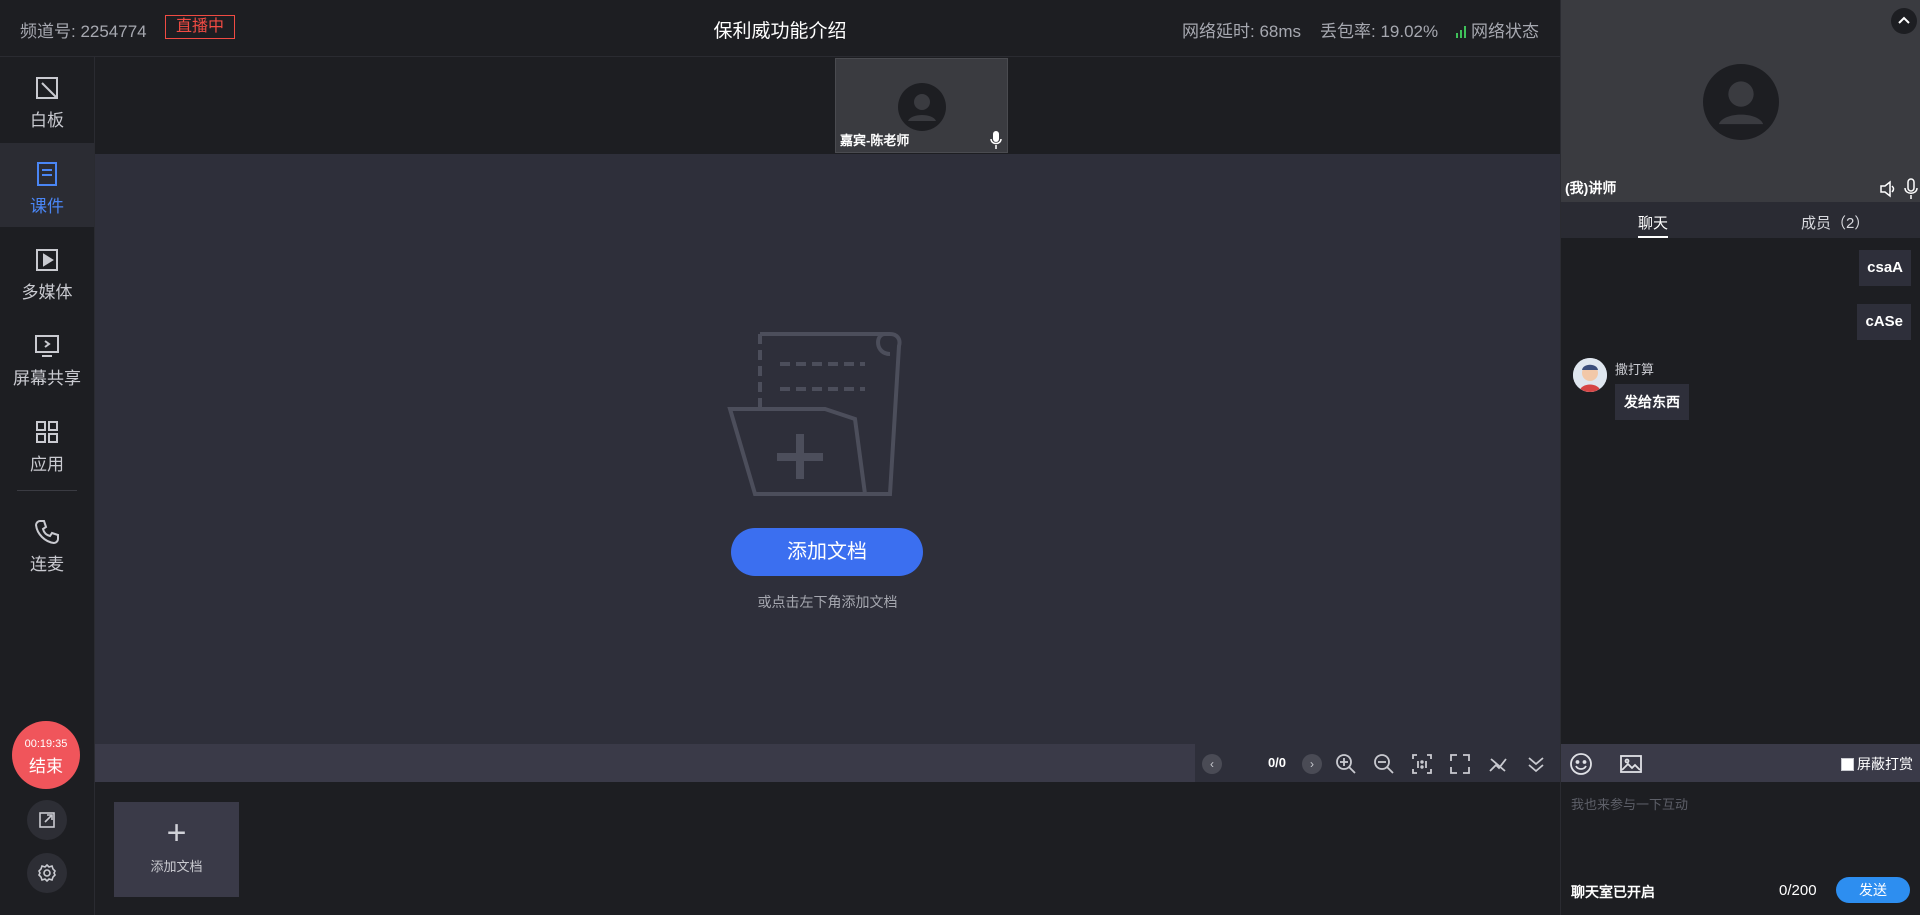 Image resolution: width=1920 pixels, height=915 pixels. Describe the element at coordinates (827, 105) in the screenshot. I see `video-strip: 嘉宾-陈老师` at that location.